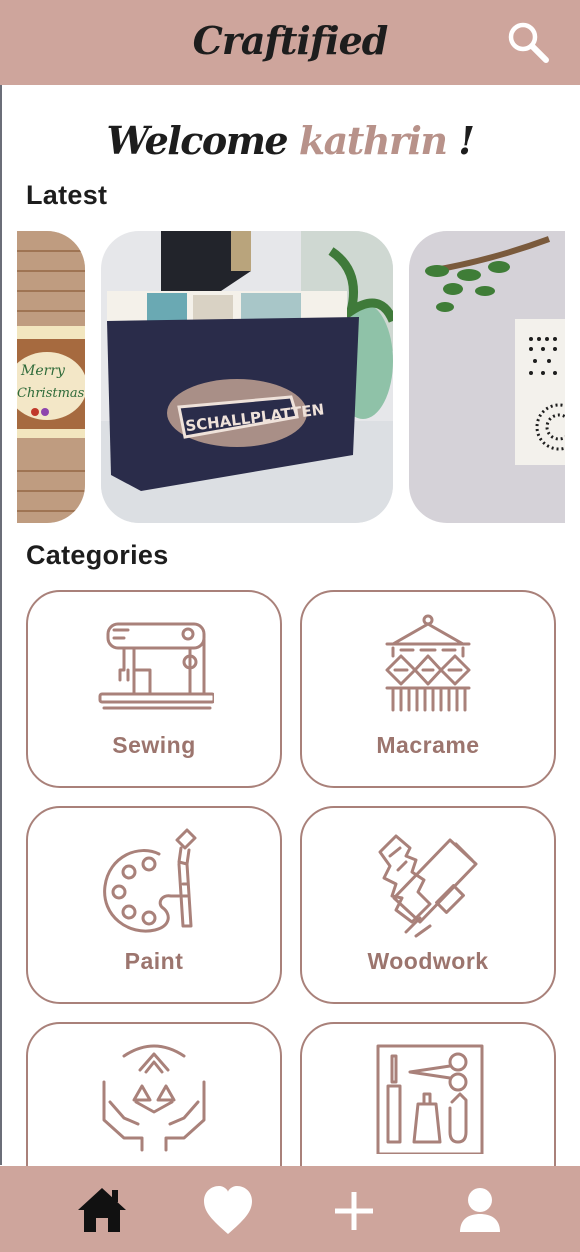  I want to click on plus-icon, so click(354, 1211).